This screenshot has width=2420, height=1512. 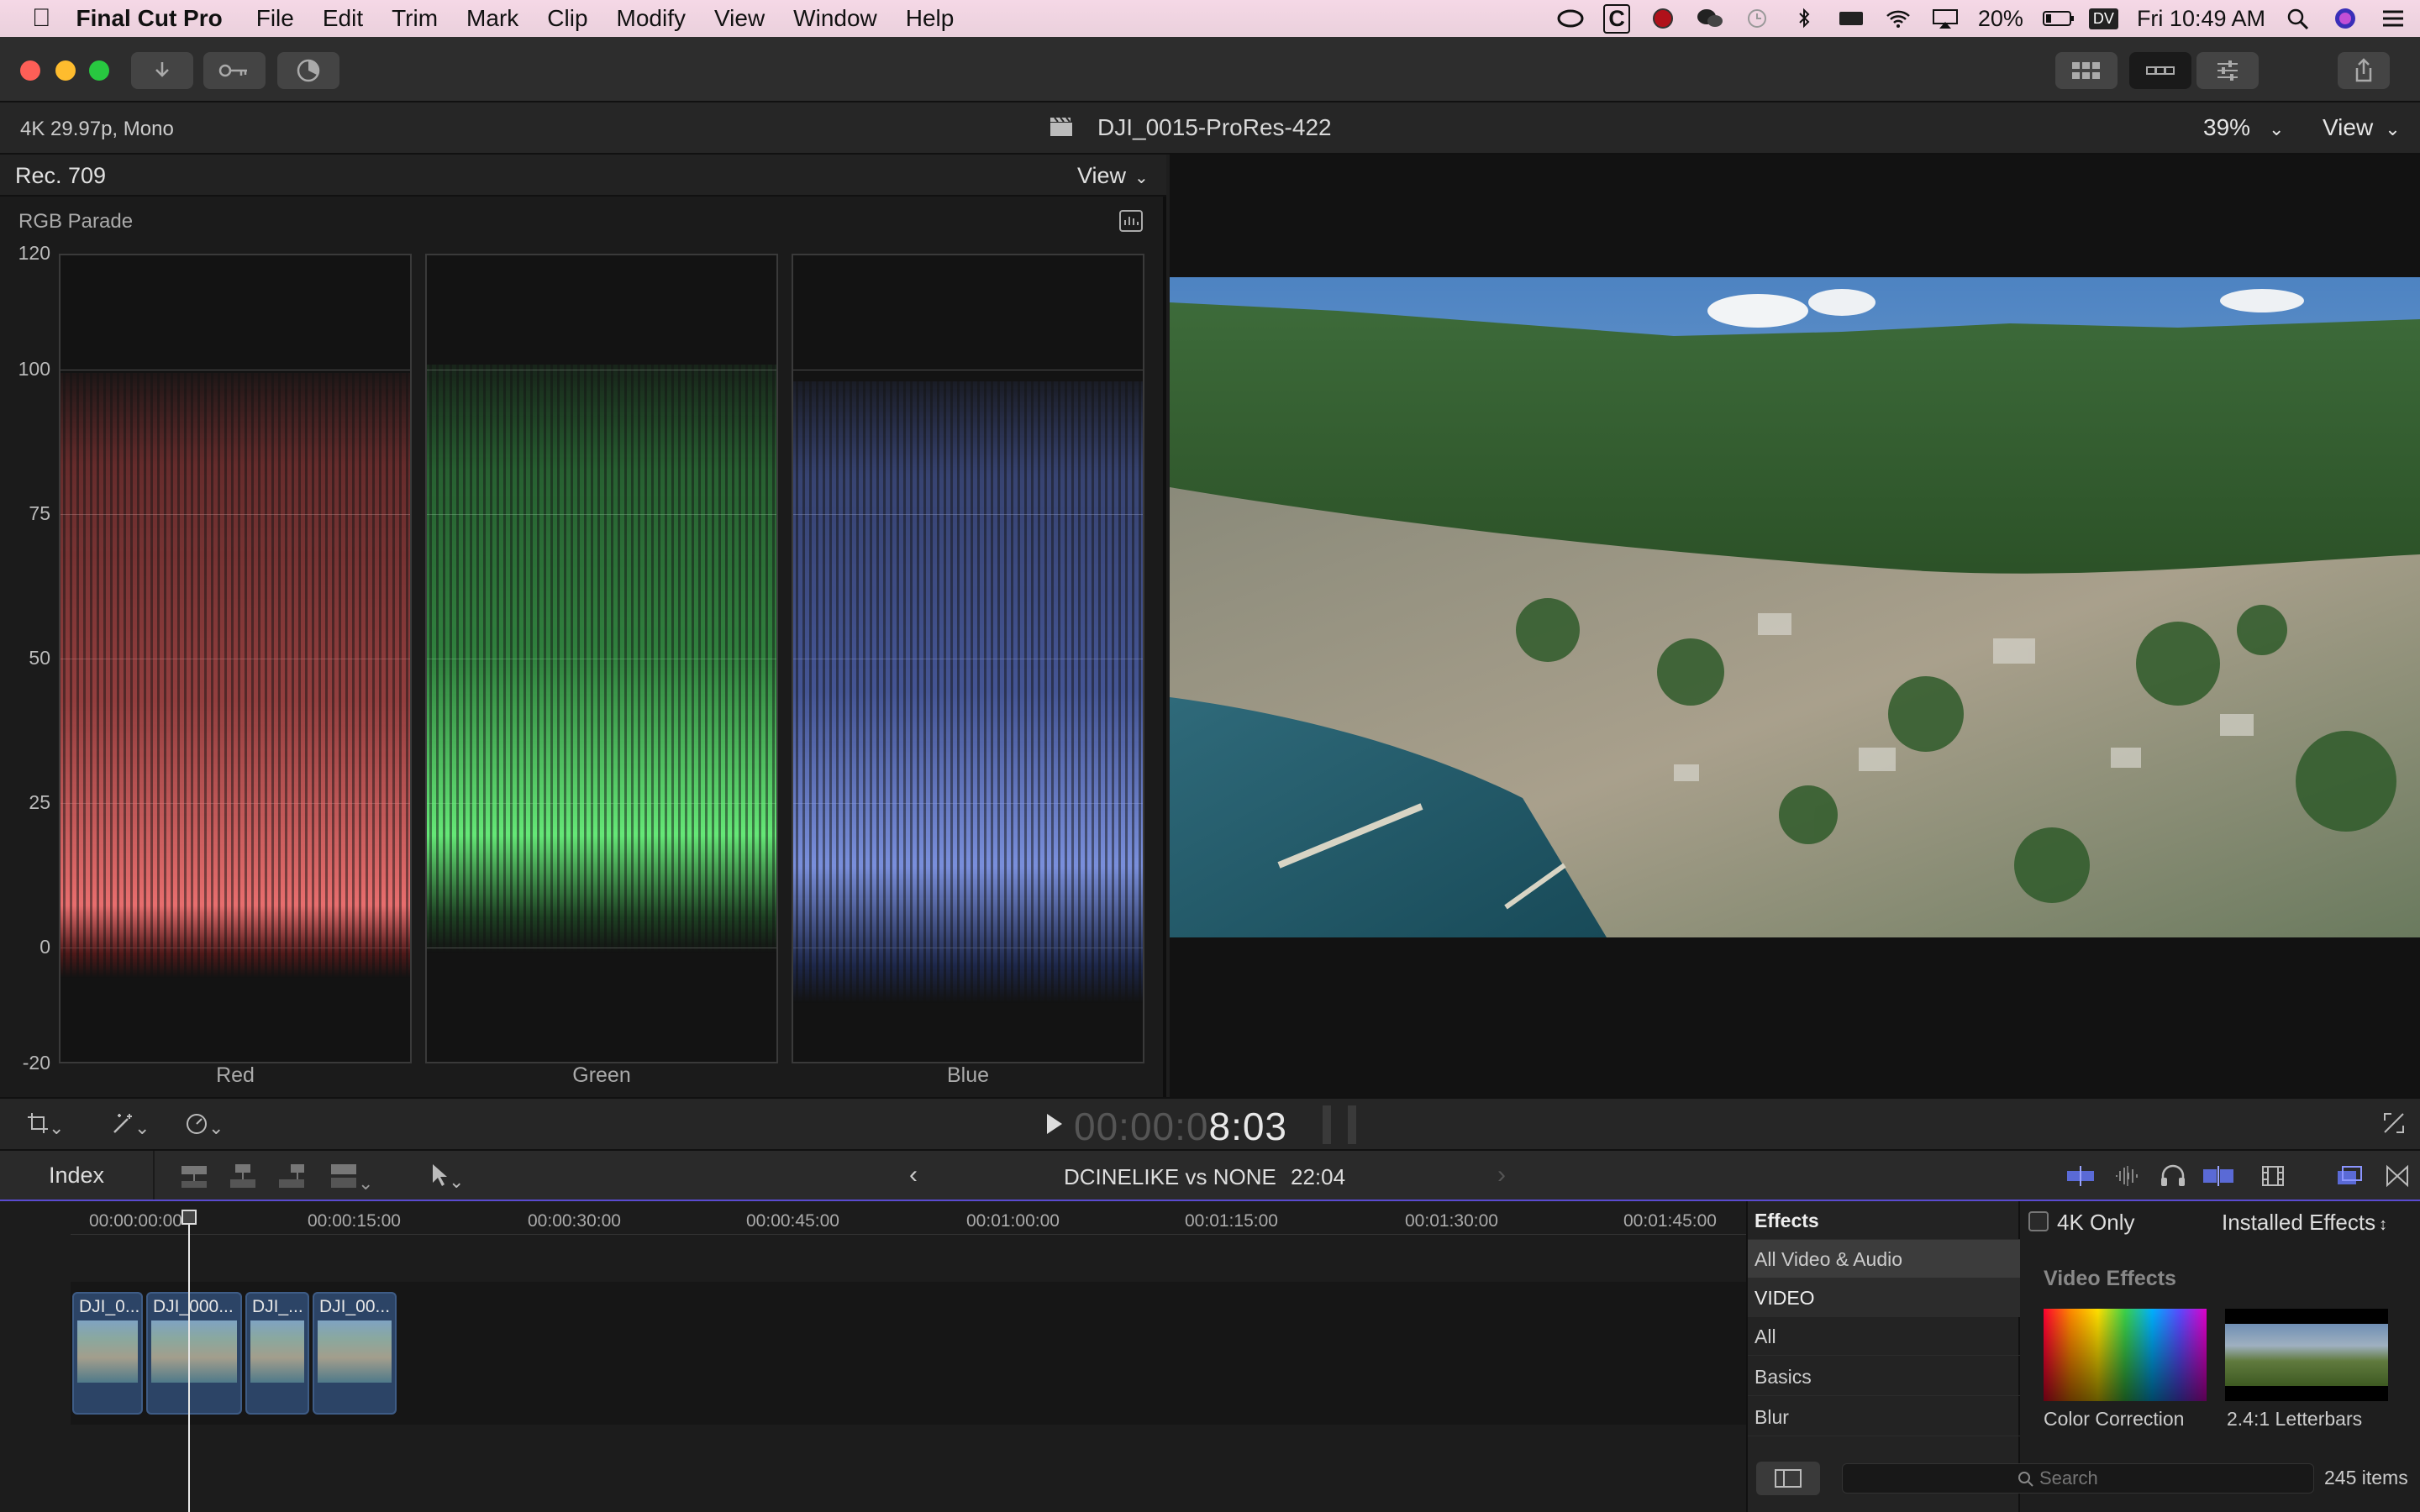 I want to click on overwrite-clip-dropdown: ⌄, so click(x=351, y=1178).